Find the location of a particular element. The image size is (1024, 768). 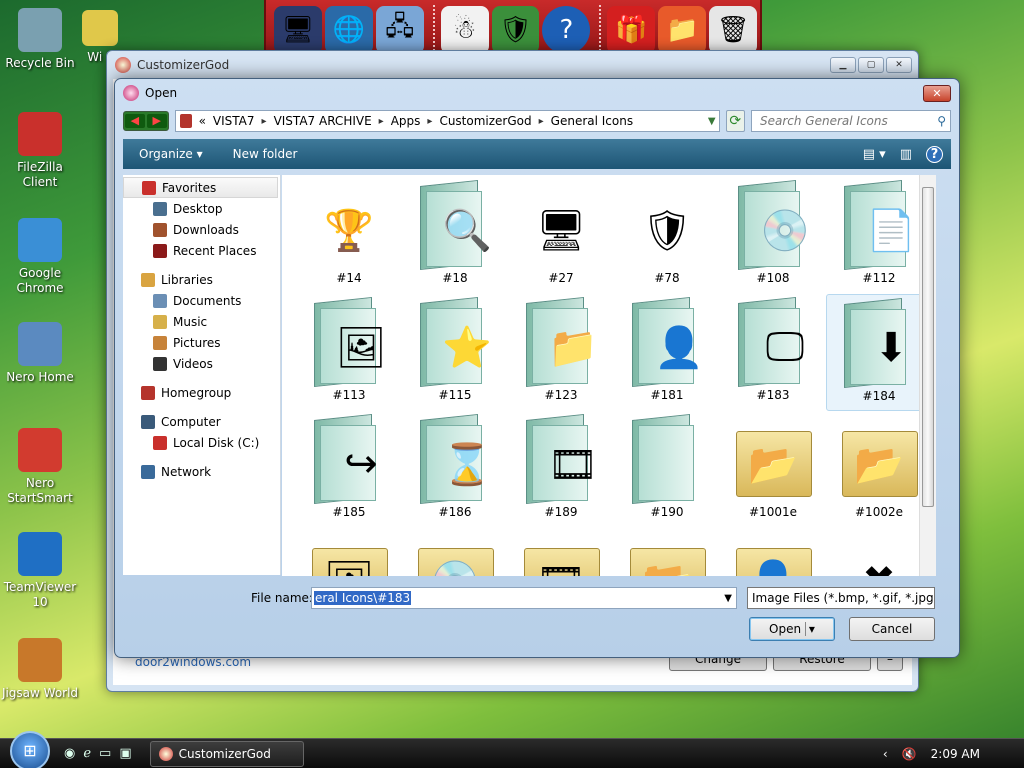

desktop-icon: Google Chrome is located at coordinates (40, 257).